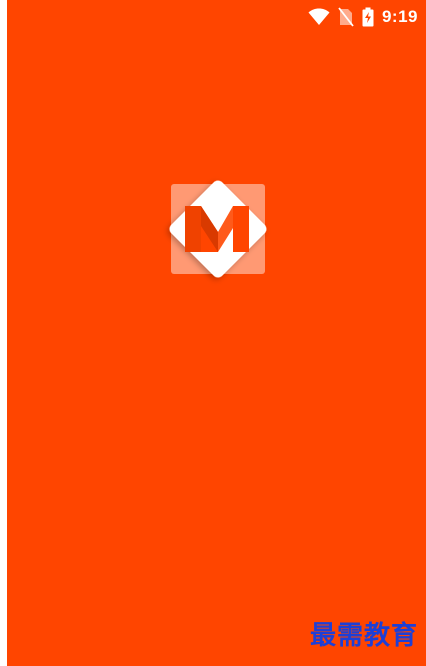  Describe the element at coordinates (368, 17) in the screenshot. I see `battery-charging-icon` at that location.